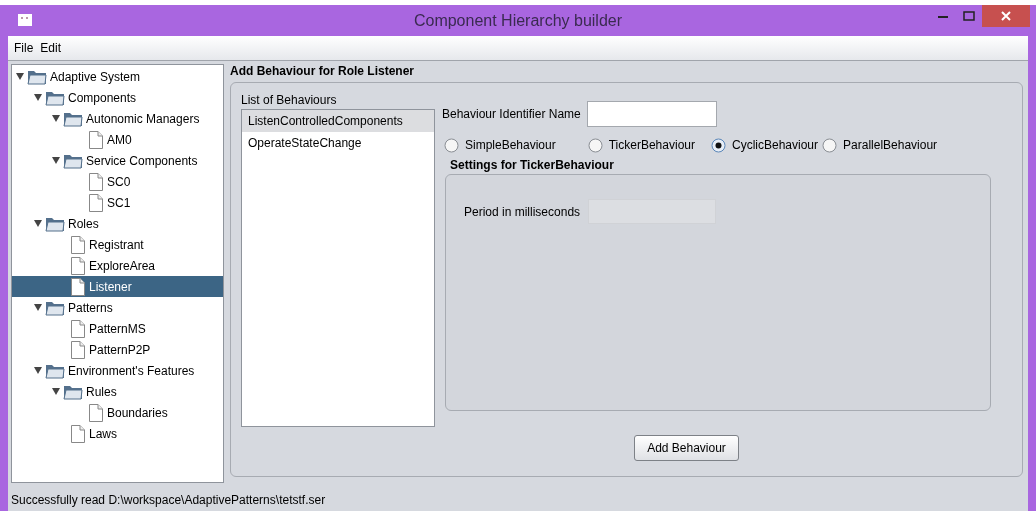 This screenshot has width=1036, height=511. Describe the element at coordinates (518, 20) in the screenshot. I see `window-title: Component Hierarchy builder` at that location.